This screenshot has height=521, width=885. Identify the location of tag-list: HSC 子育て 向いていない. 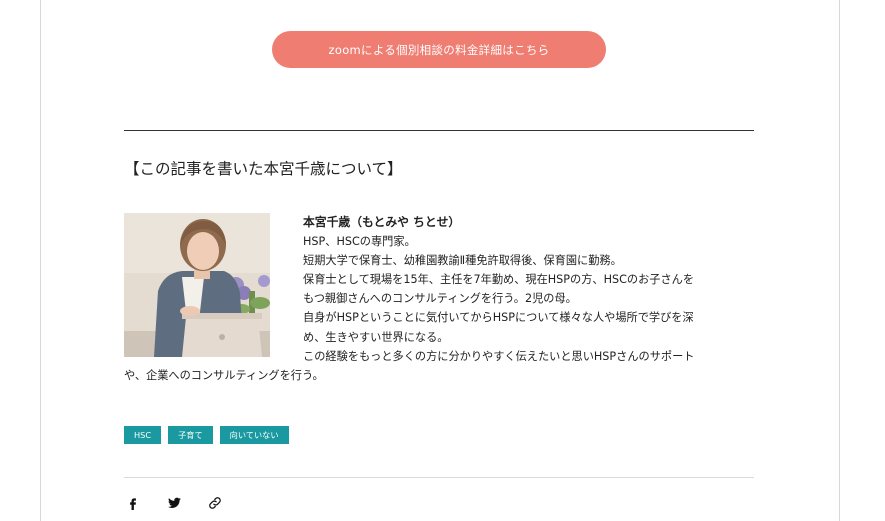
(206, 435).